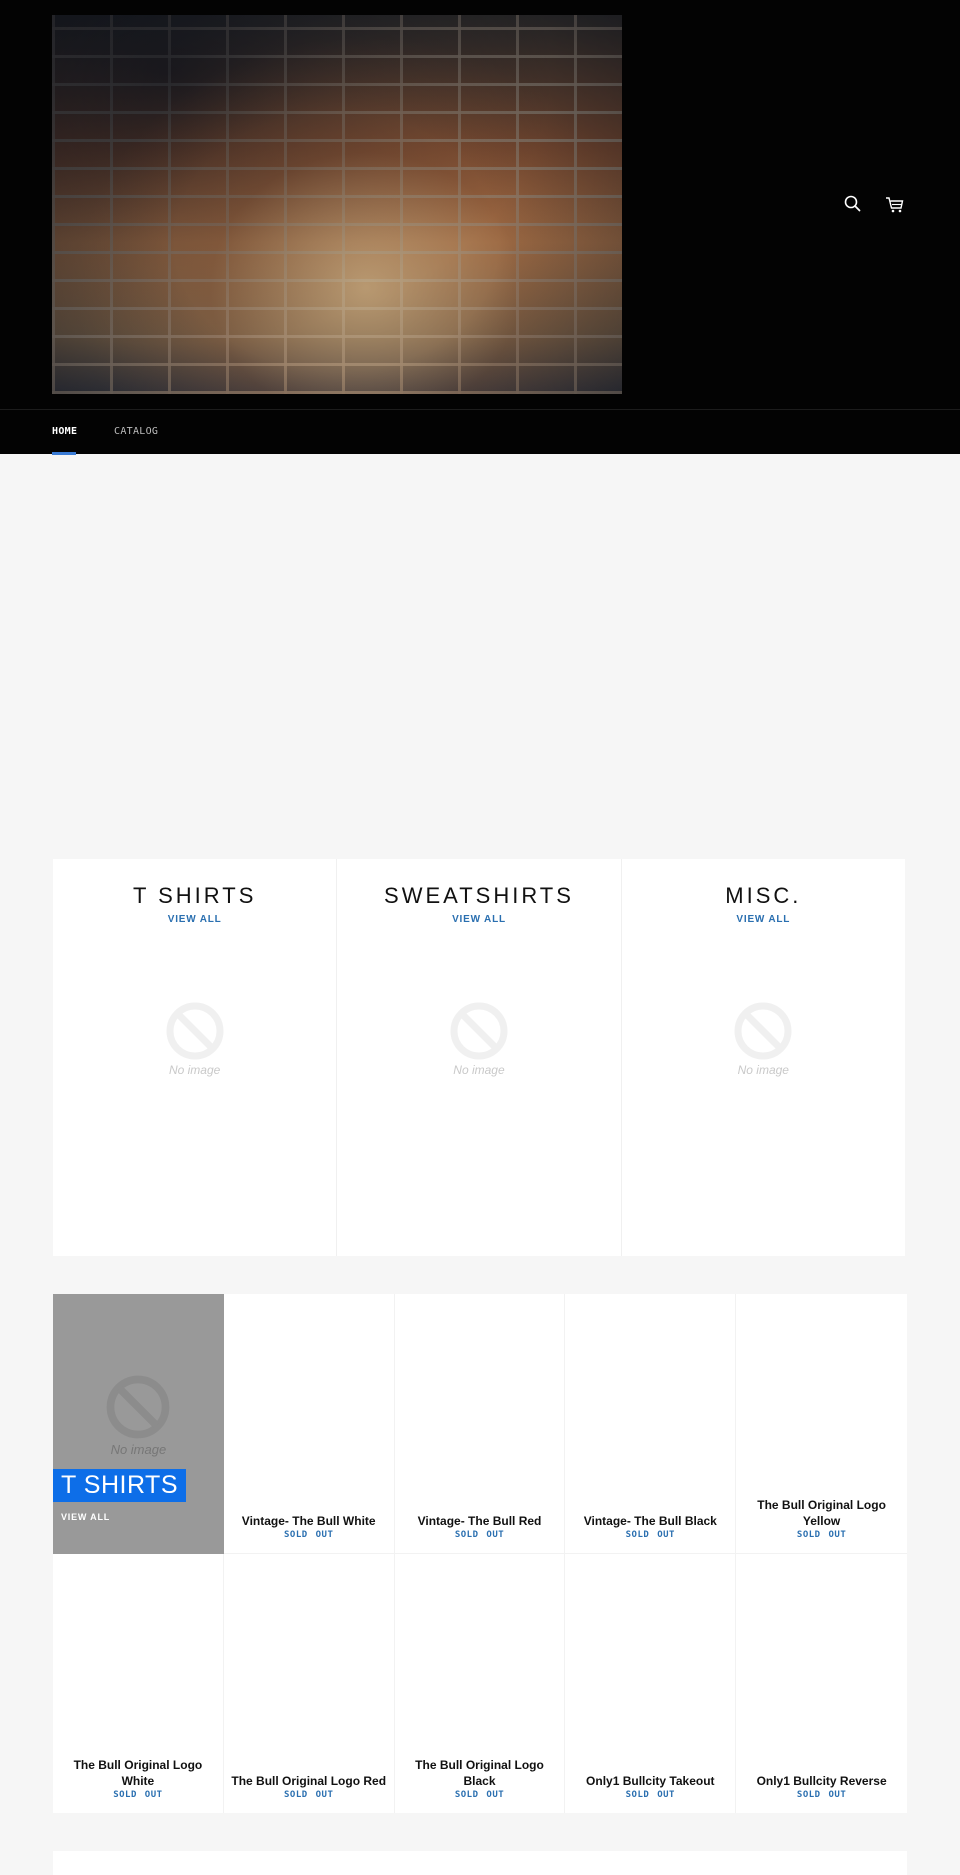  What do you see at coordinates (821, 1424) in the screenshot?
I see `product-card: The Bull Original Logo Yellow SOLD OUT` at bounding box center [821, 1424].